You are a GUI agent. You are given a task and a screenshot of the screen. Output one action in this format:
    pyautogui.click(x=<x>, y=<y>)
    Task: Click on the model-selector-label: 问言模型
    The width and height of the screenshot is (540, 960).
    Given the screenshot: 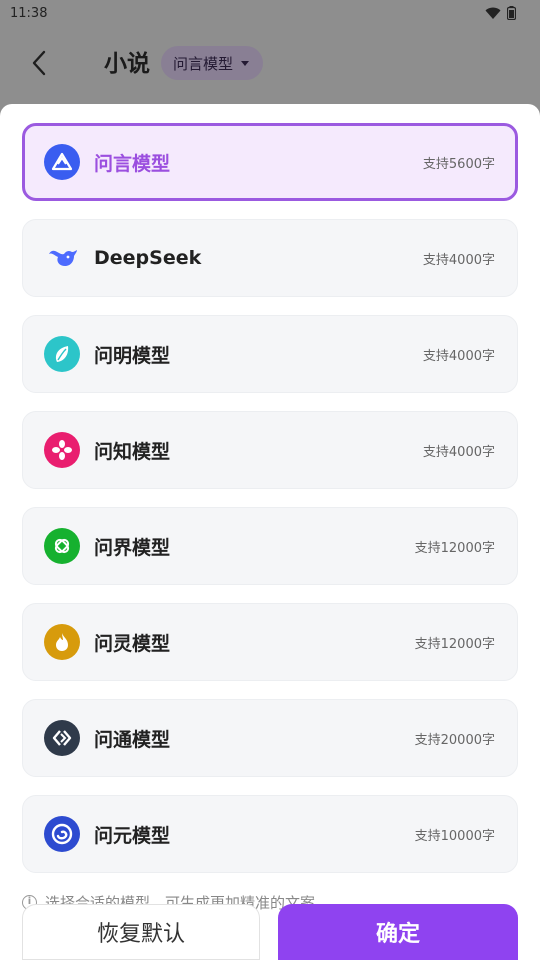 What is the action you would take?
    pyautogui.click(x=203, y=63)
    